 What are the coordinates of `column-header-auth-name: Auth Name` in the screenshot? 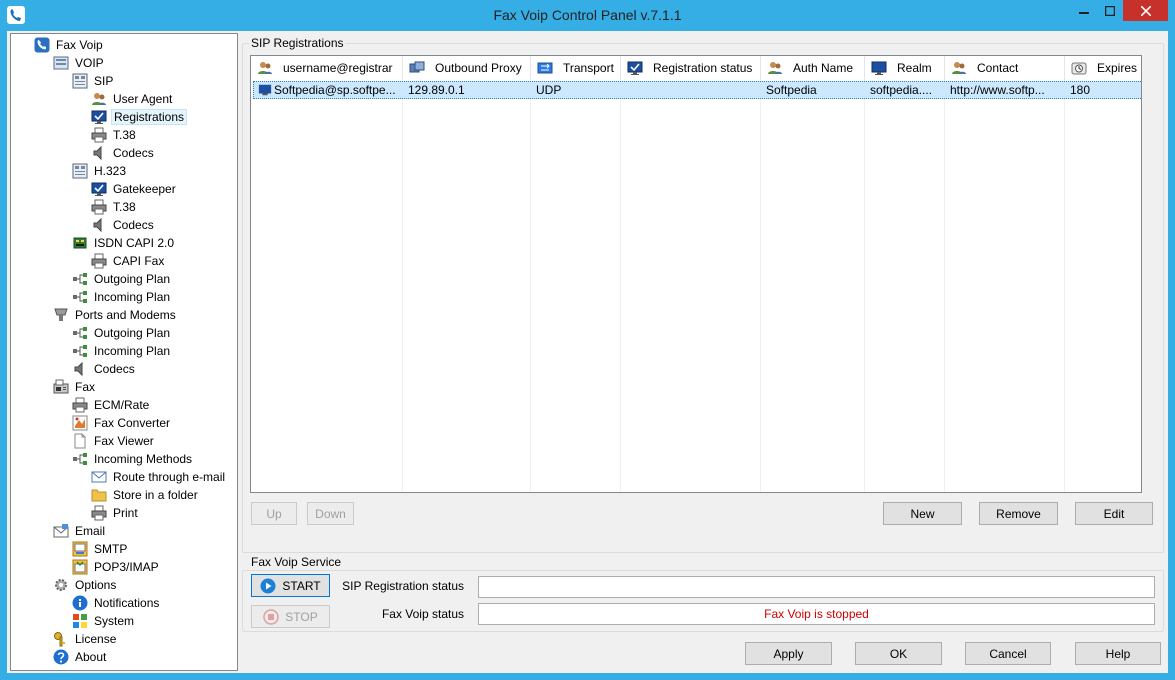 It's located at (813, 68).